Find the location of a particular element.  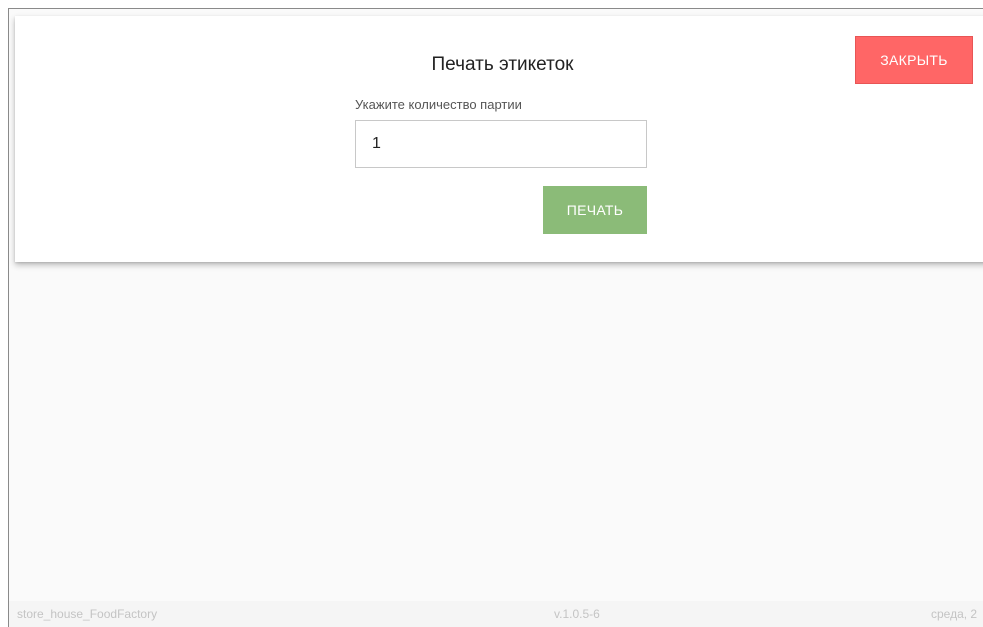

print-button: ПЕЧАТЬ is located at coordinates (595, 210).